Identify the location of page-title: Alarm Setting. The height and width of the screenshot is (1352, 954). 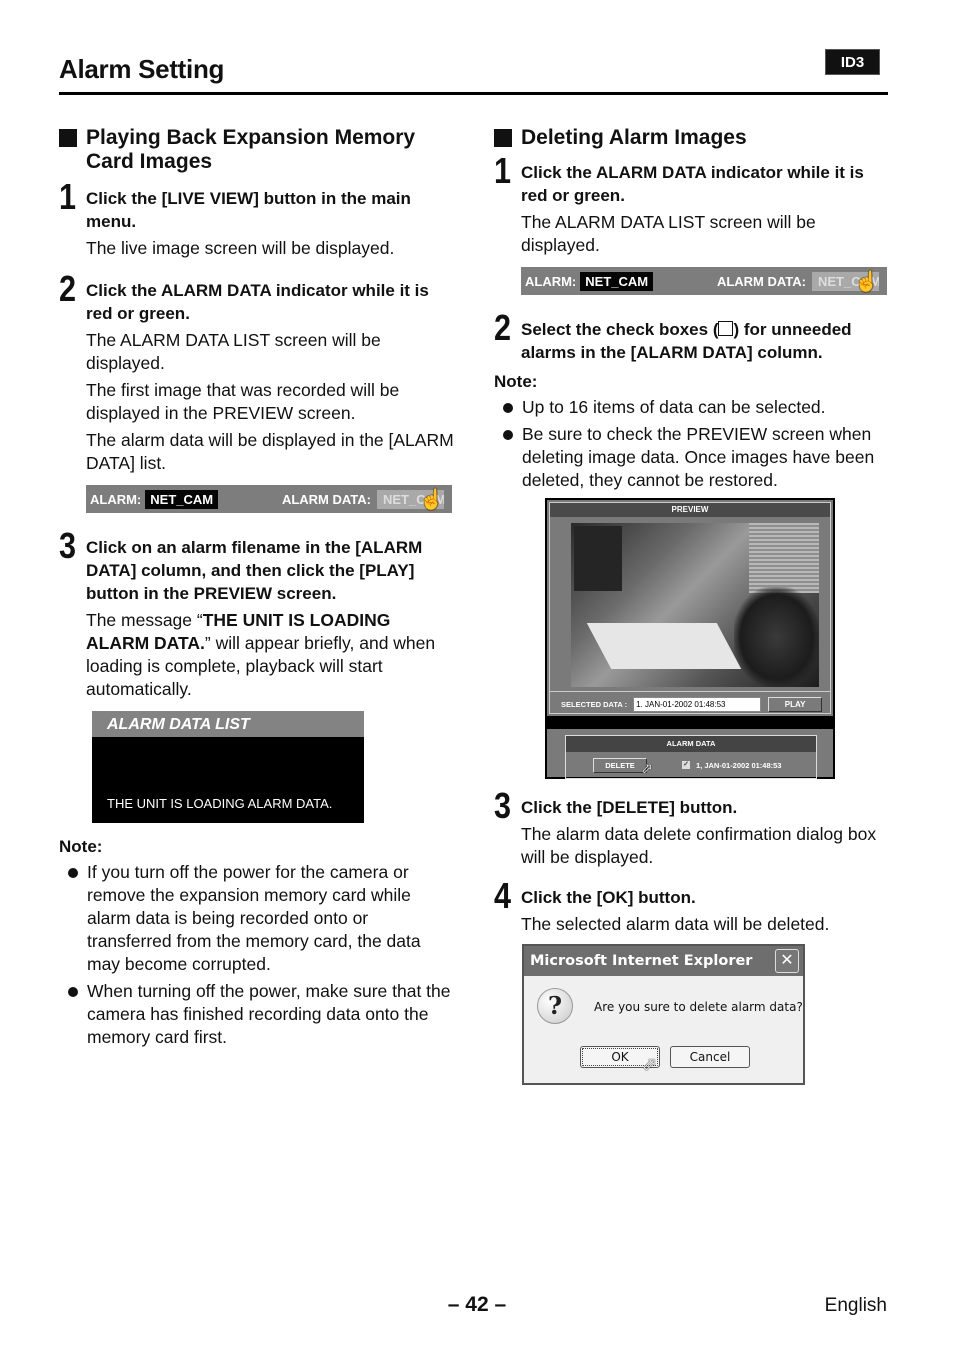
(142, 69).